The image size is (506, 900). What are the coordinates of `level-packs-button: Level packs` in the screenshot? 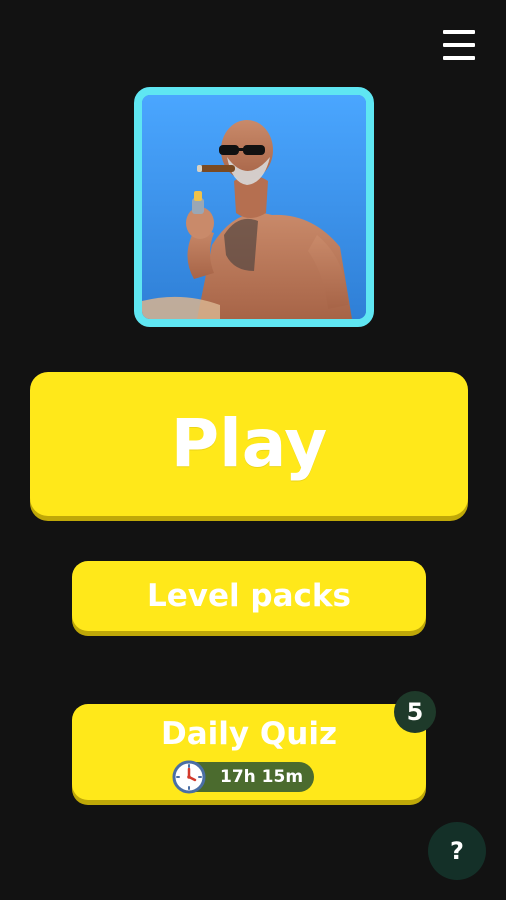 It's located at (249, 596).